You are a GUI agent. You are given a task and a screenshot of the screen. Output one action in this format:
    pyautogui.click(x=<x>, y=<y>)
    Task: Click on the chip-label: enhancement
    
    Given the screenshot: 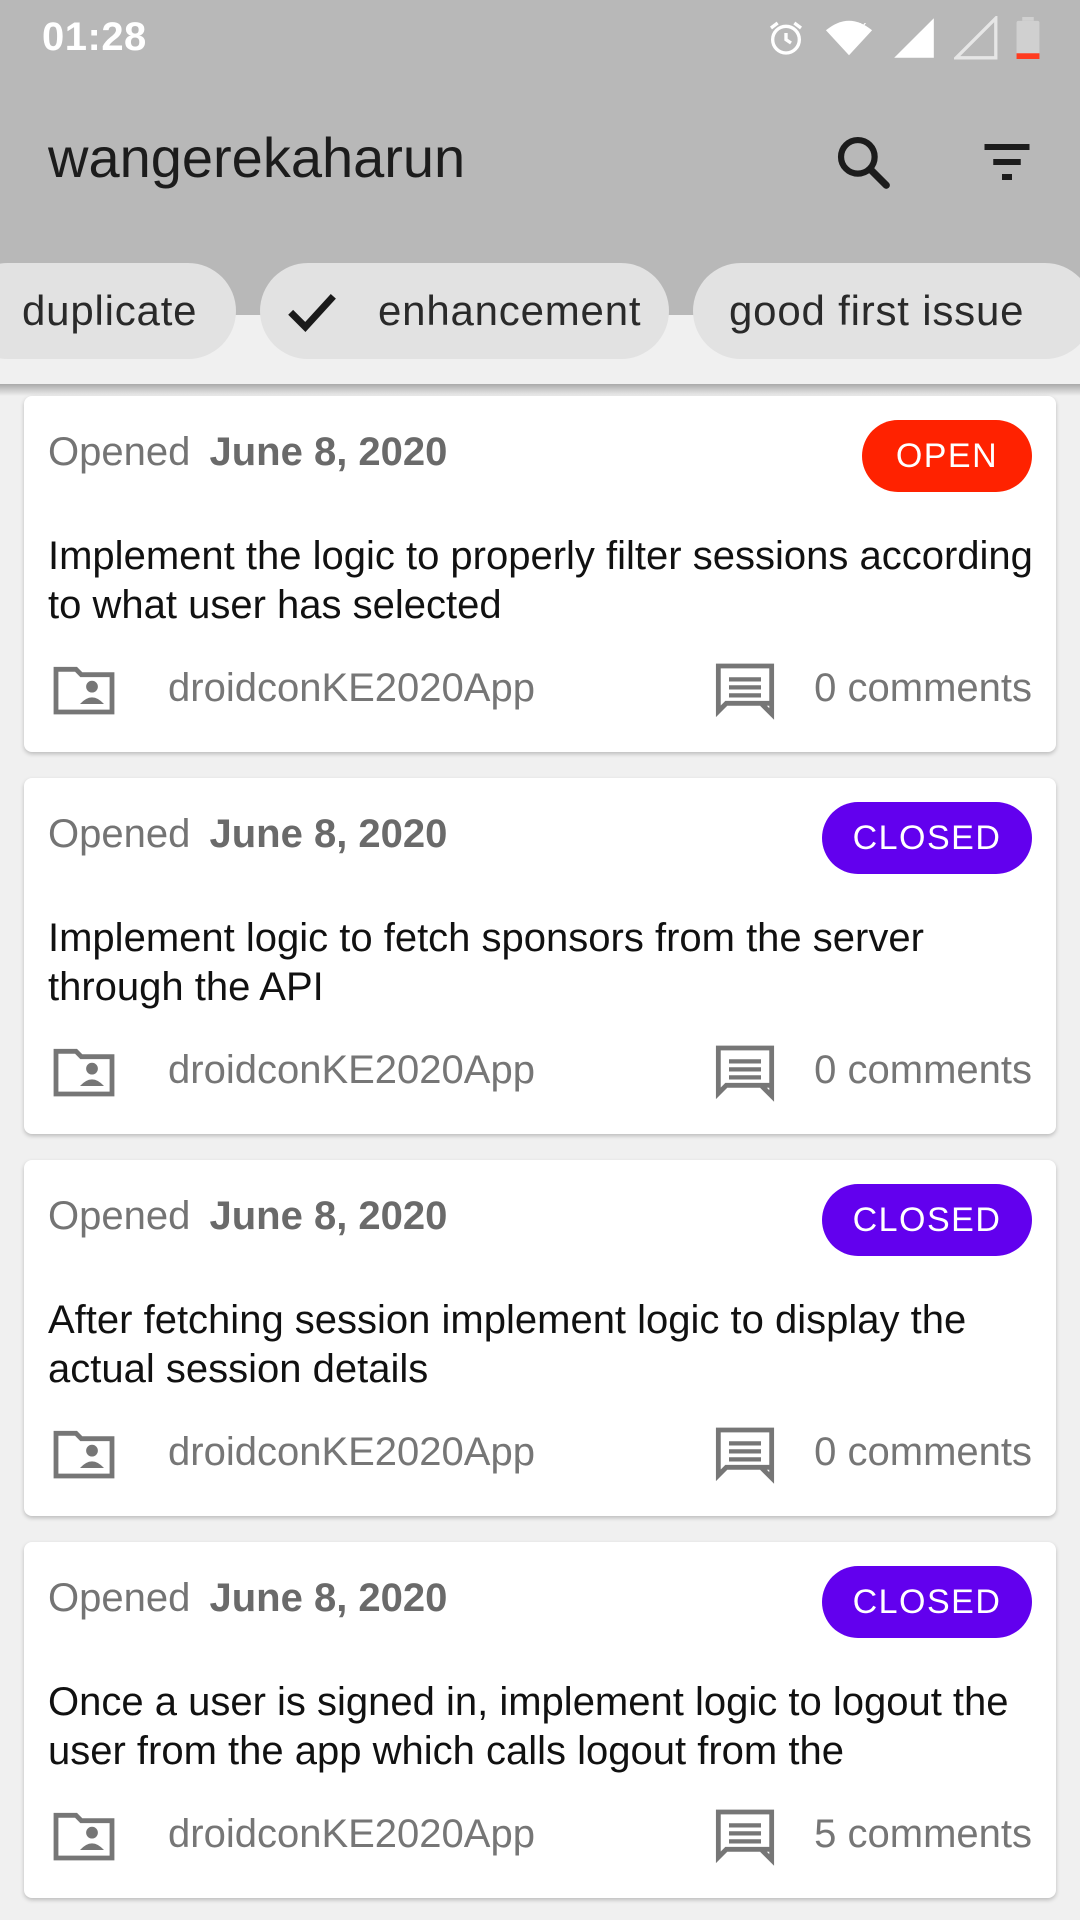 What is the action you would take?
    pyautogui.click(x=510, y=310)
    